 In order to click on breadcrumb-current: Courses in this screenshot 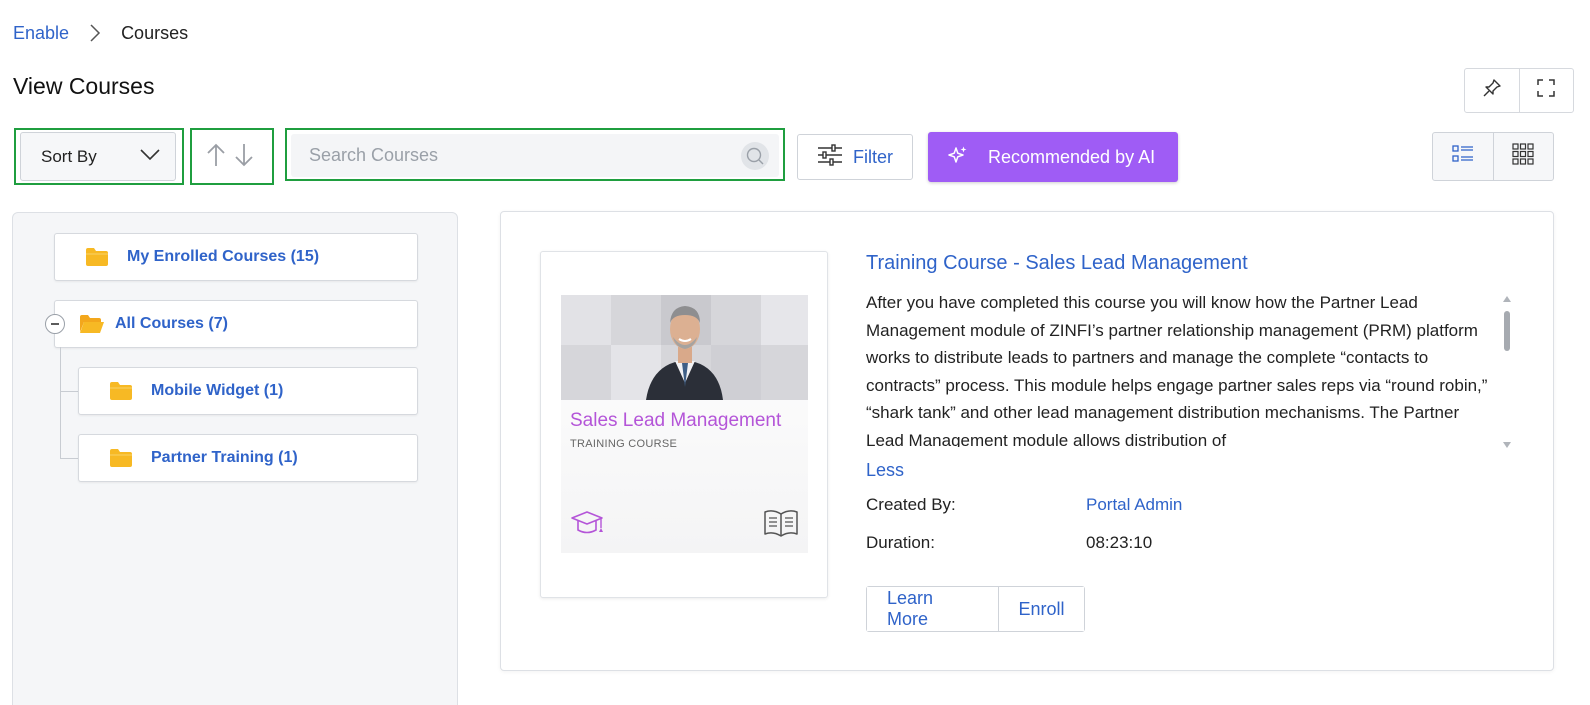, I will do `click(155, 32)`.